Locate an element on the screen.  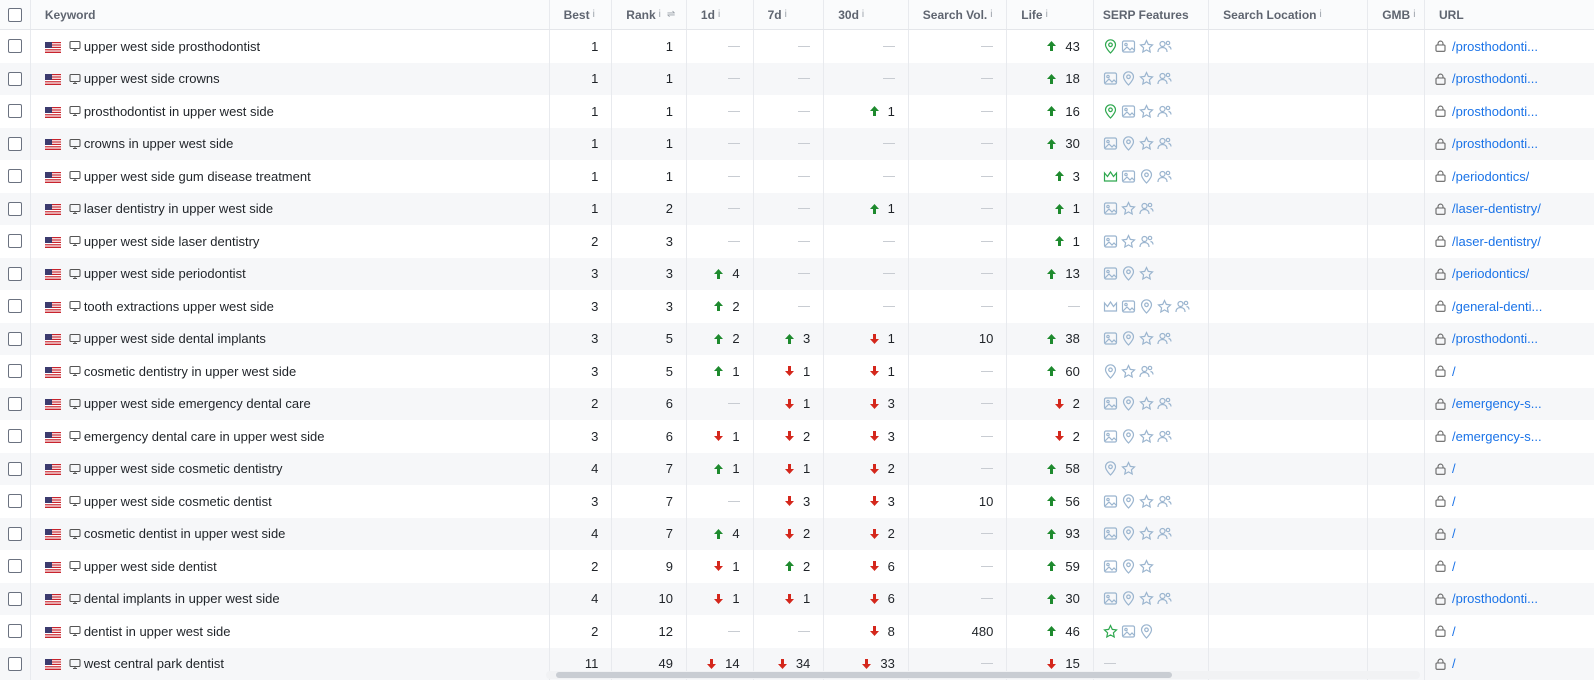
keyword-cell: upper west side gum disease treatment is located at coordinates (290, 176).